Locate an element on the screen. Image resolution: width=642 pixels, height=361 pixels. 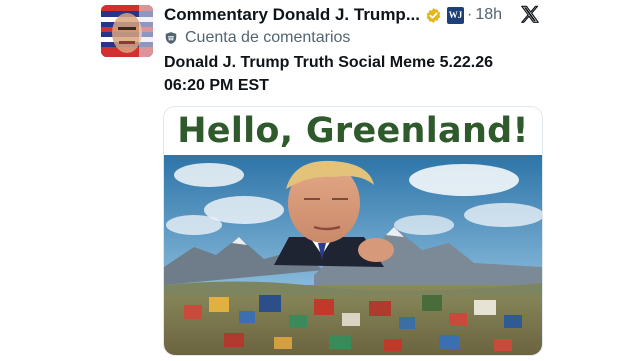
x-logo-icon is located at coordinates (530, 15).